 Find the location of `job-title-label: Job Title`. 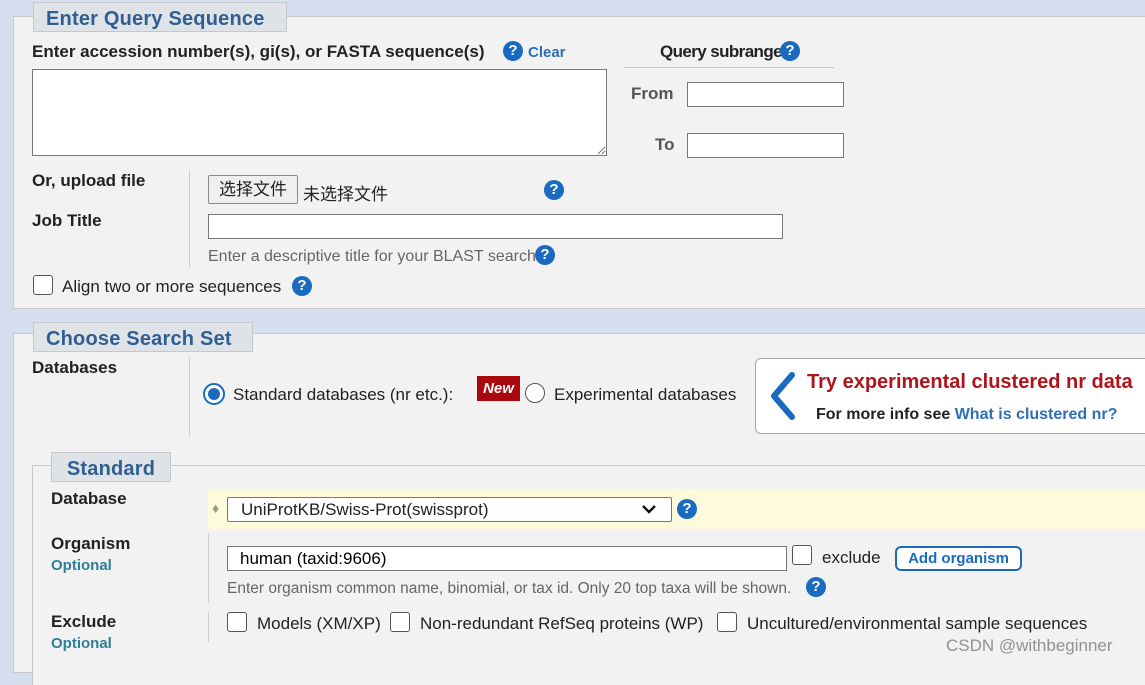

job-title-label: Job Title is located at coordinates (67, 220).